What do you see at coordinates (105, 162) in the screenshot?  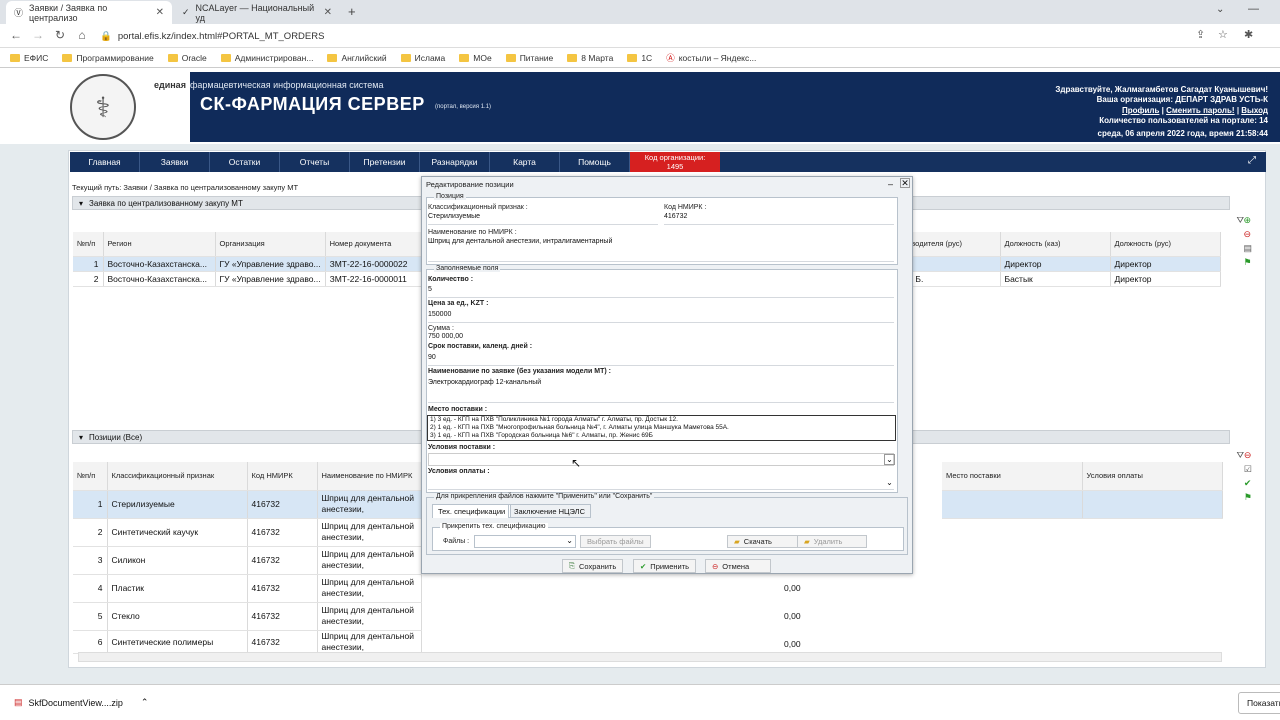 I see `menu-home: Главная` at bounding box center [105, 162].